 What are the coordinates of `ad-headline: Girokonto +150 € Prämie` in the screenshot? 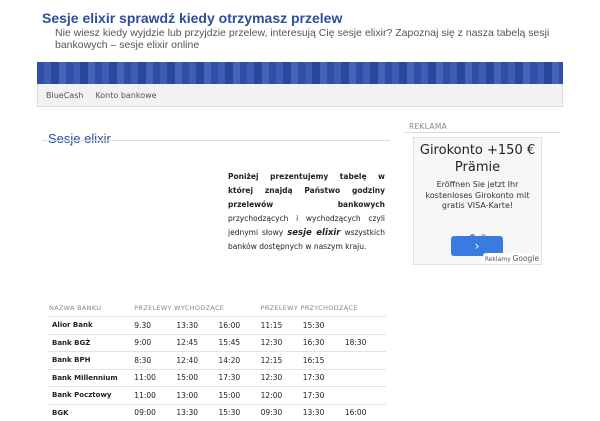 It's located at (477, 159).